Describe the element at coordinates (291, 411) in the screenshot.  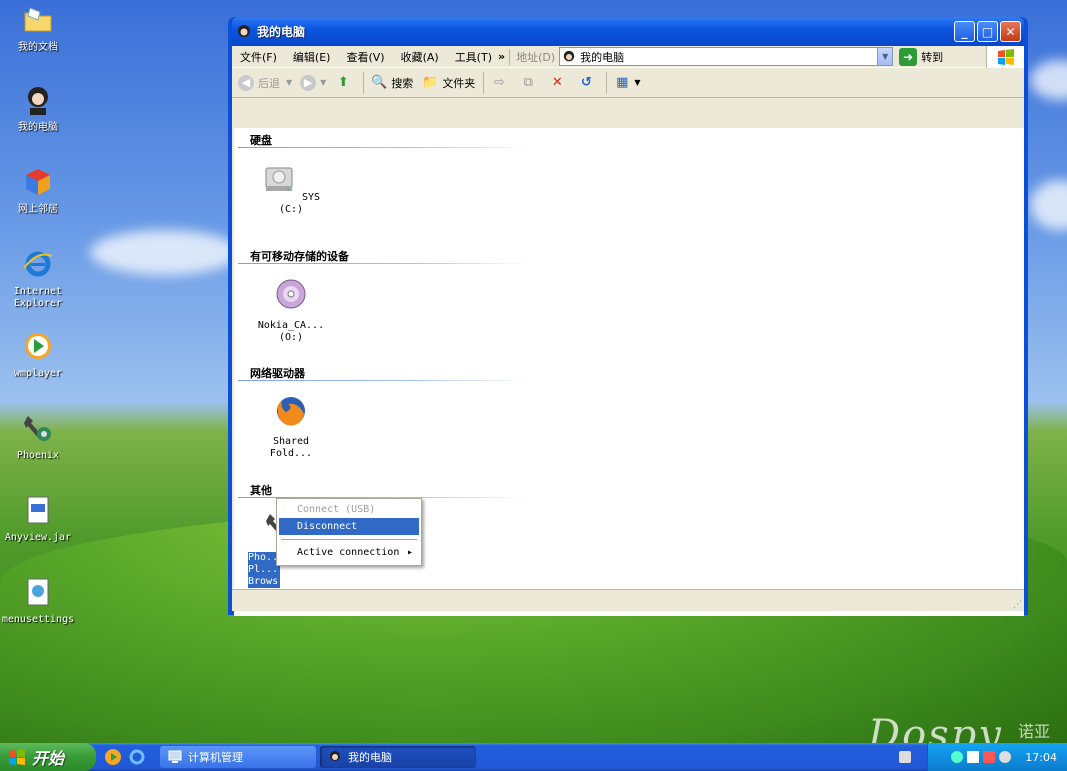
I see `firefox-icon` at that location.